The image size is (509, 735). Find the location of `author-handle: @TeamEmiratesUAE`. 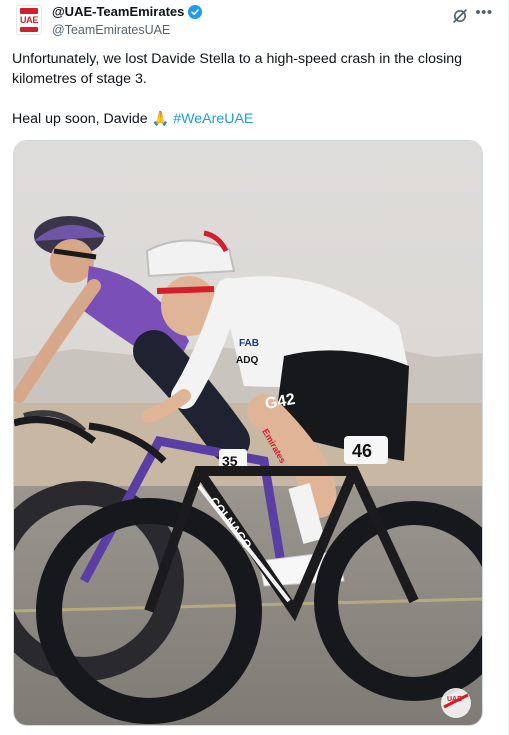

author-handle: @TeamEmiratesUAE is located at coordinates (127, 30).